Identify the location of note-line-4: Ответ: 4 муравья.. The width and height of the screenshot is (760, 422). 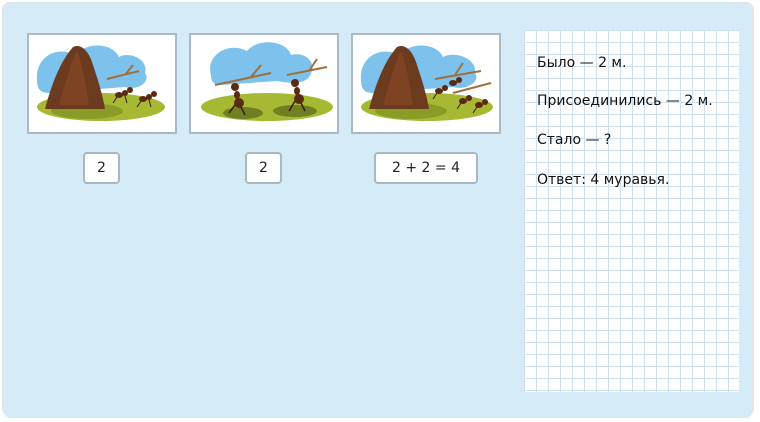
(603, 180).